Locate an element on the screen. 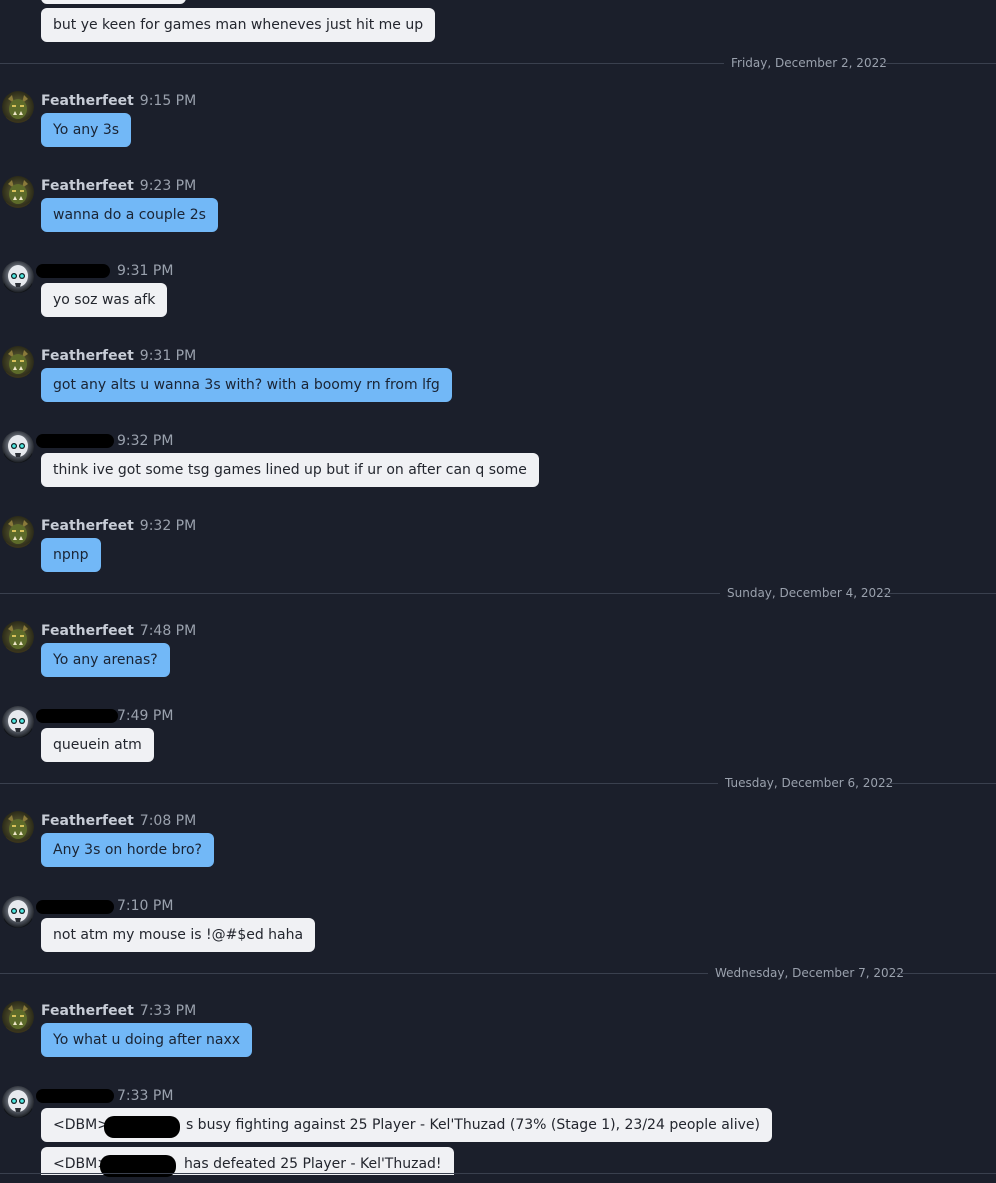 The width and height of the screenshot is (996, 1183). date-divider: Wednesday, December 7, 2022 is located at coordinates (498, 973).